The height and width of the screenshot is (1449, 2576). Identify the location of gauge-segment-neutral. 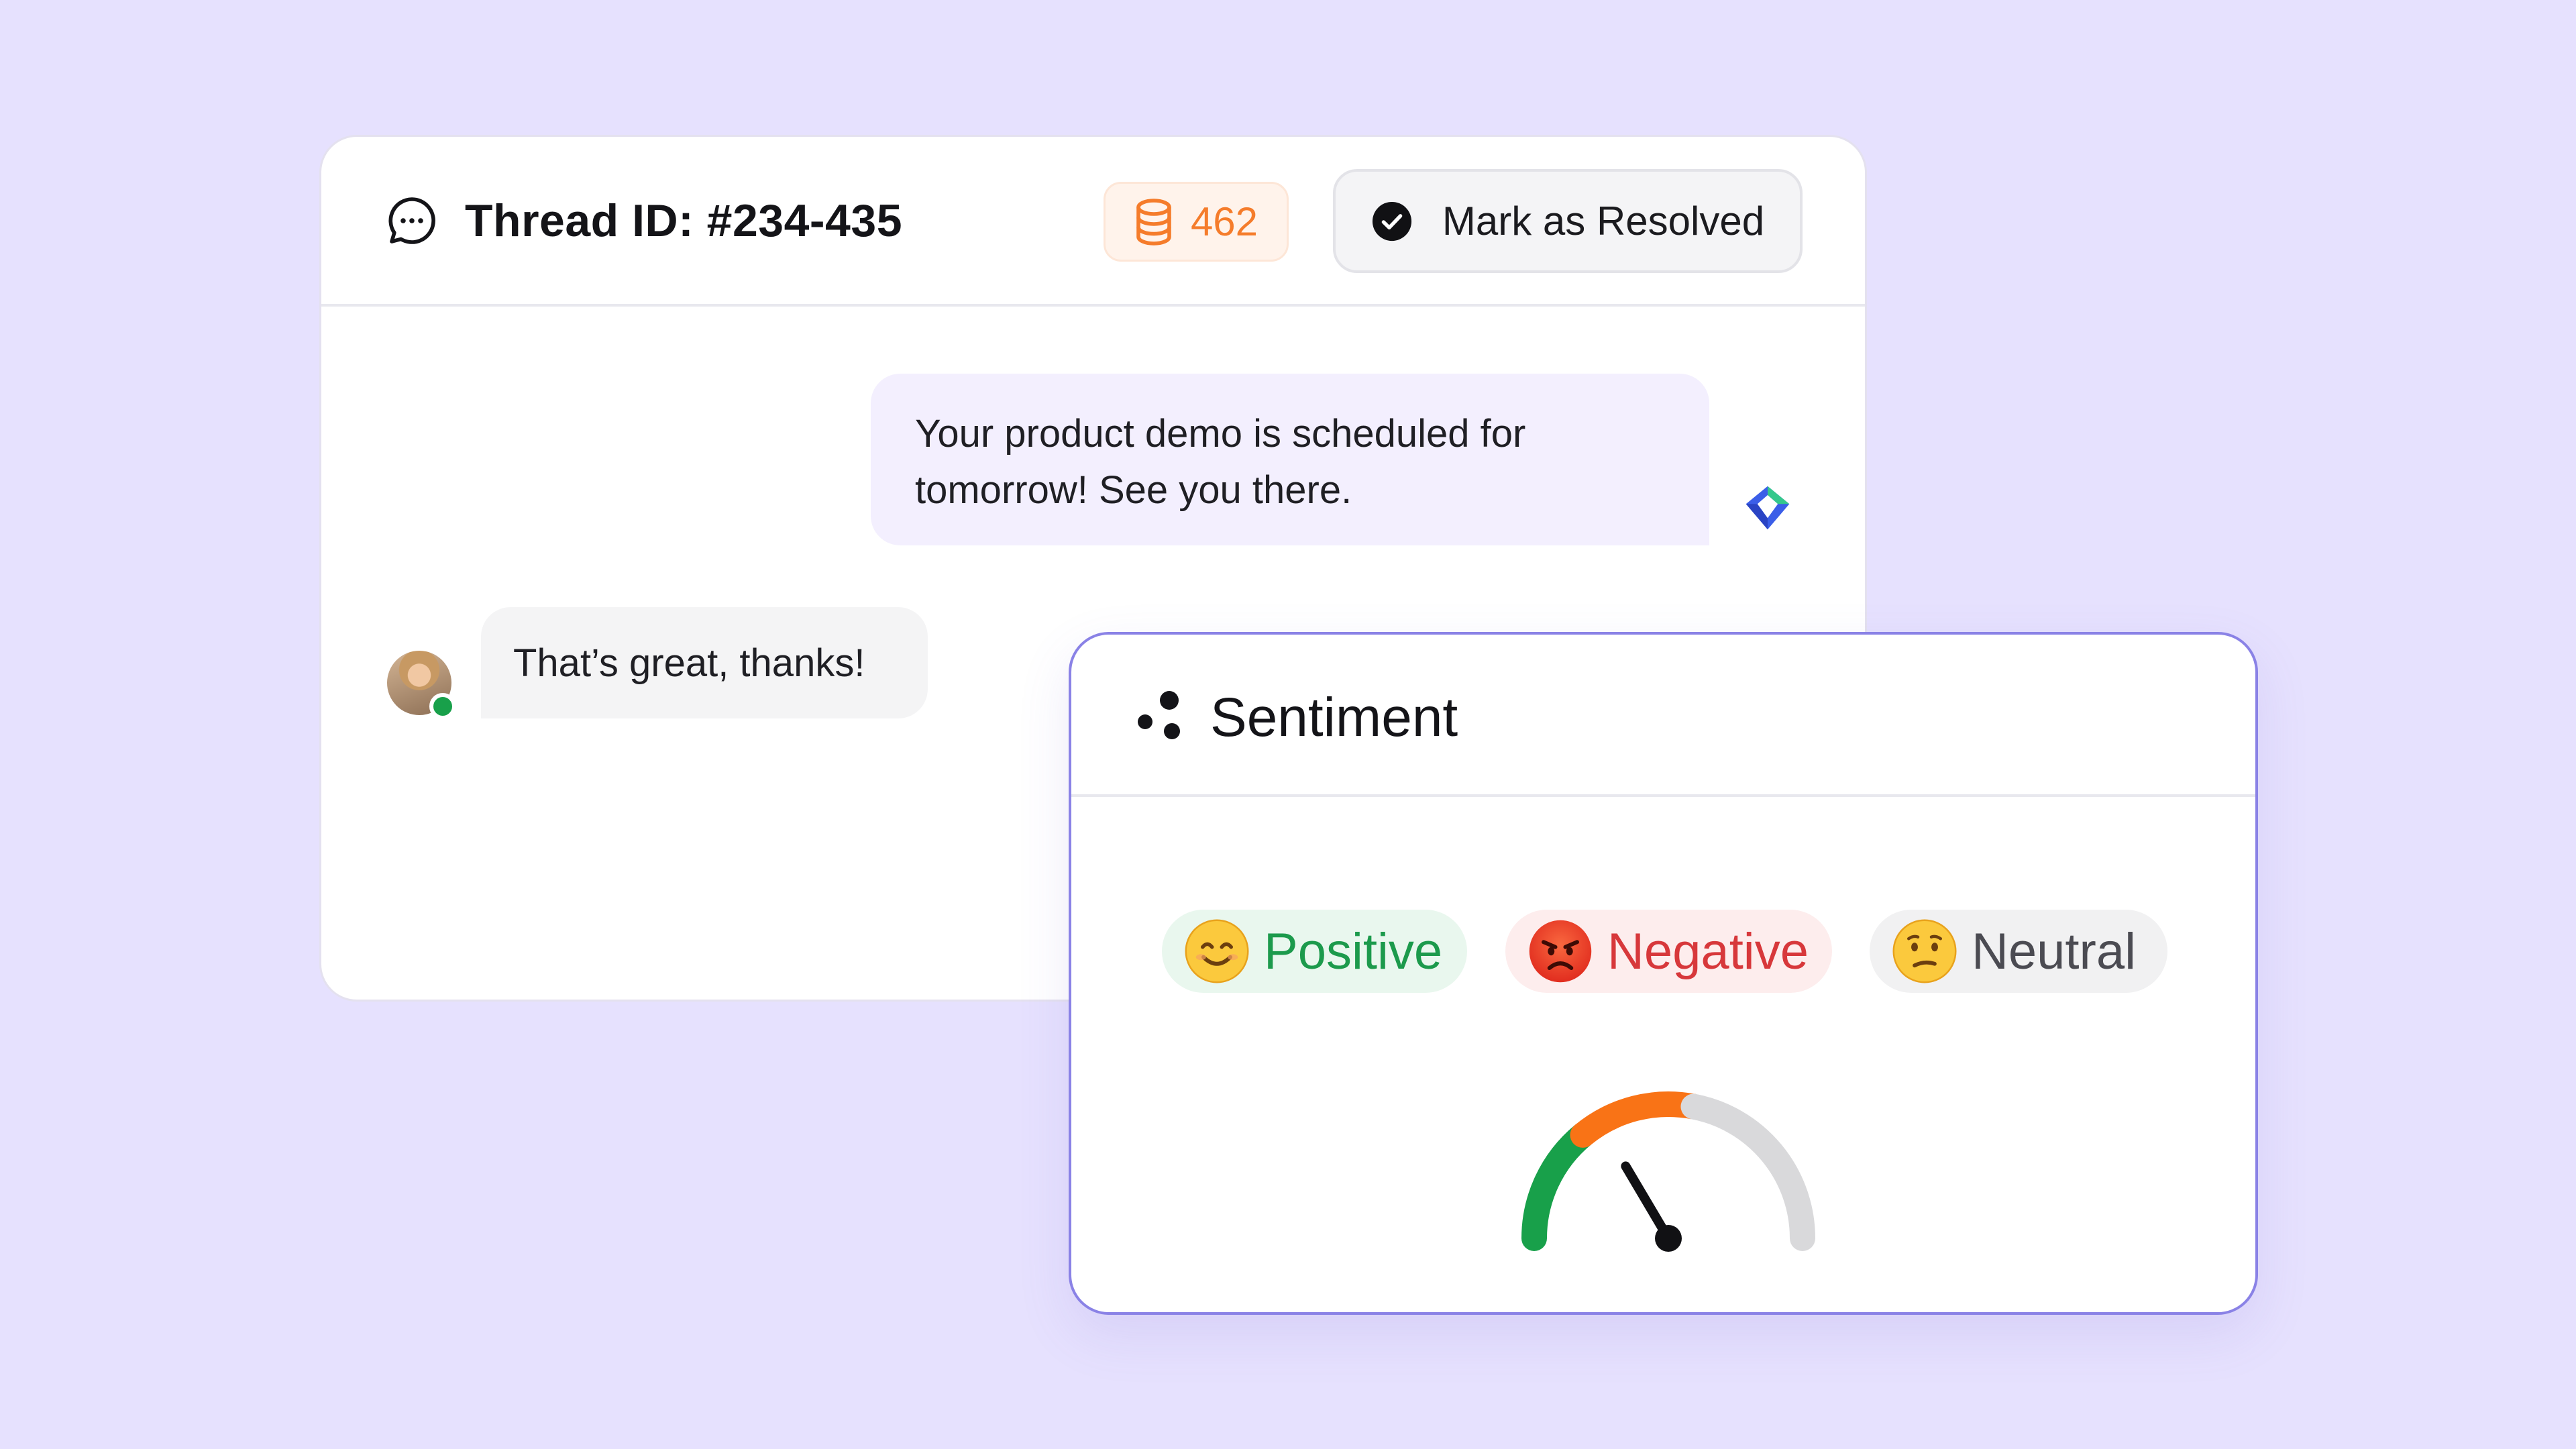
(1747, 1172).